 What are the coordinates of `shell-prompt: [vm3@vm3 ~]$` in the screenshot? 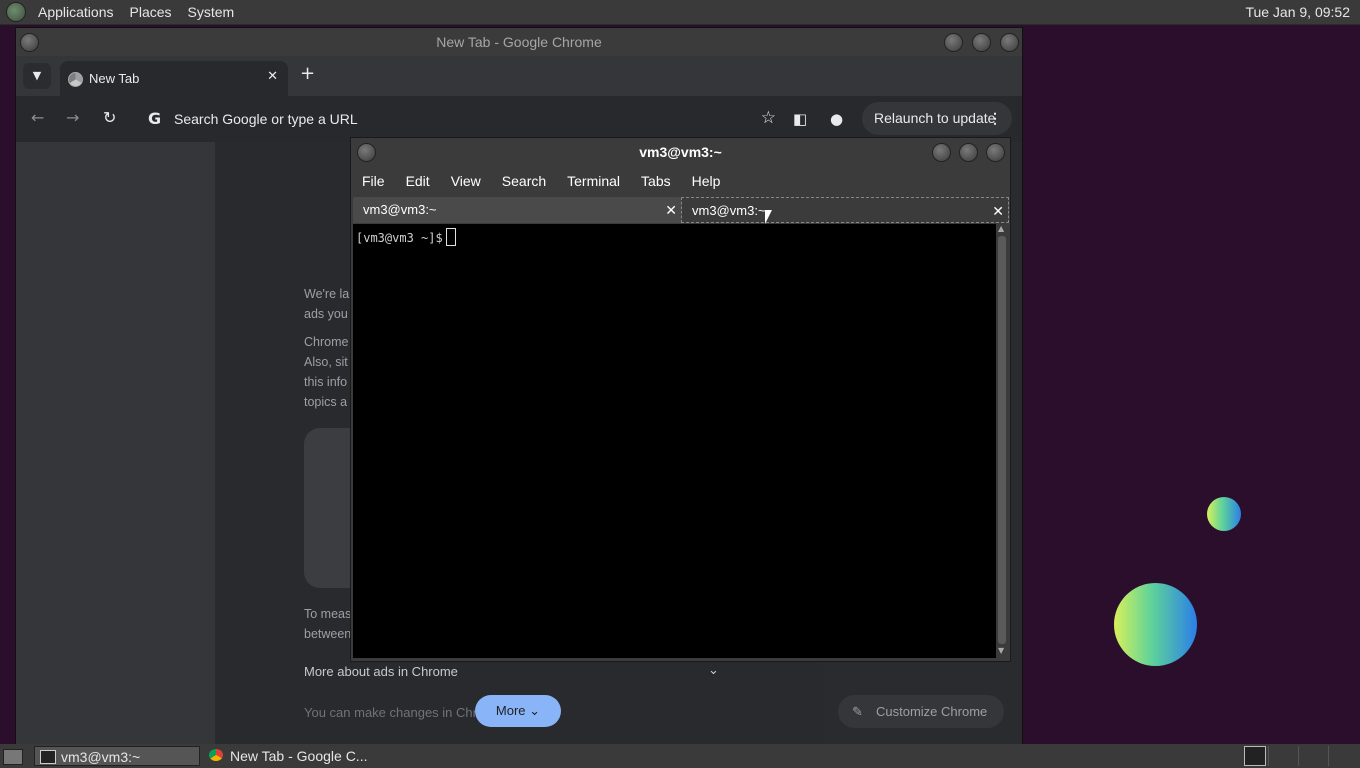 It's located at (406, 237).